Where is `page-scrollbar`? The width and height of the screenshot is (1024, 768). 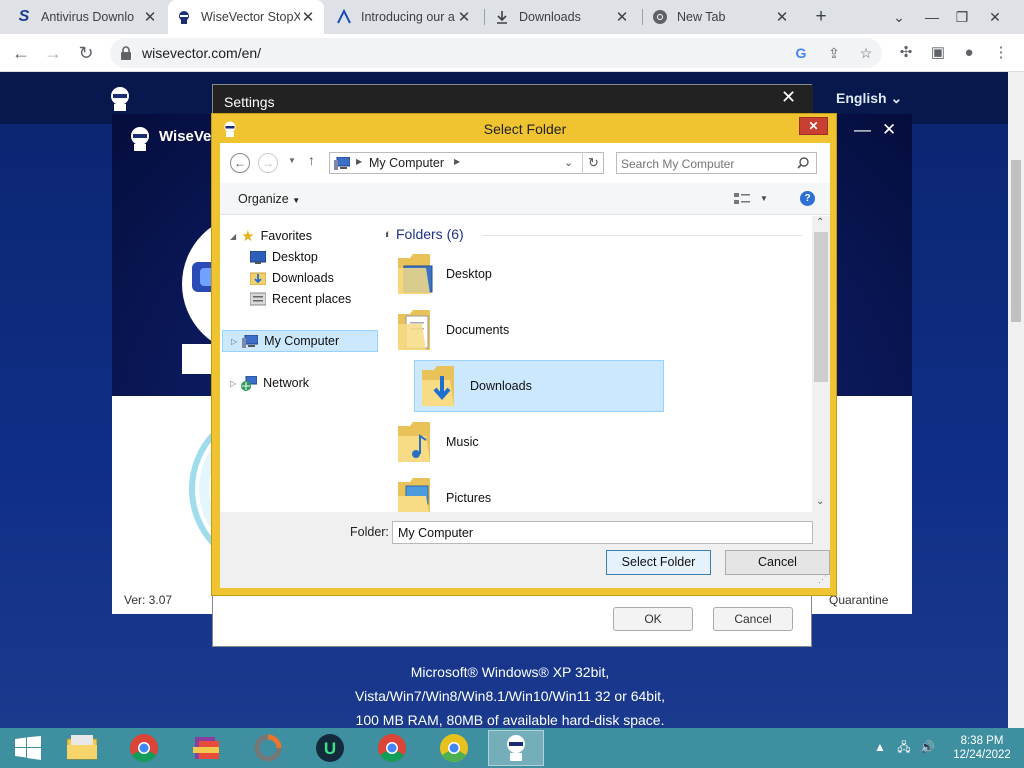 page-scrollbar is located at coordinates (1016, 400).